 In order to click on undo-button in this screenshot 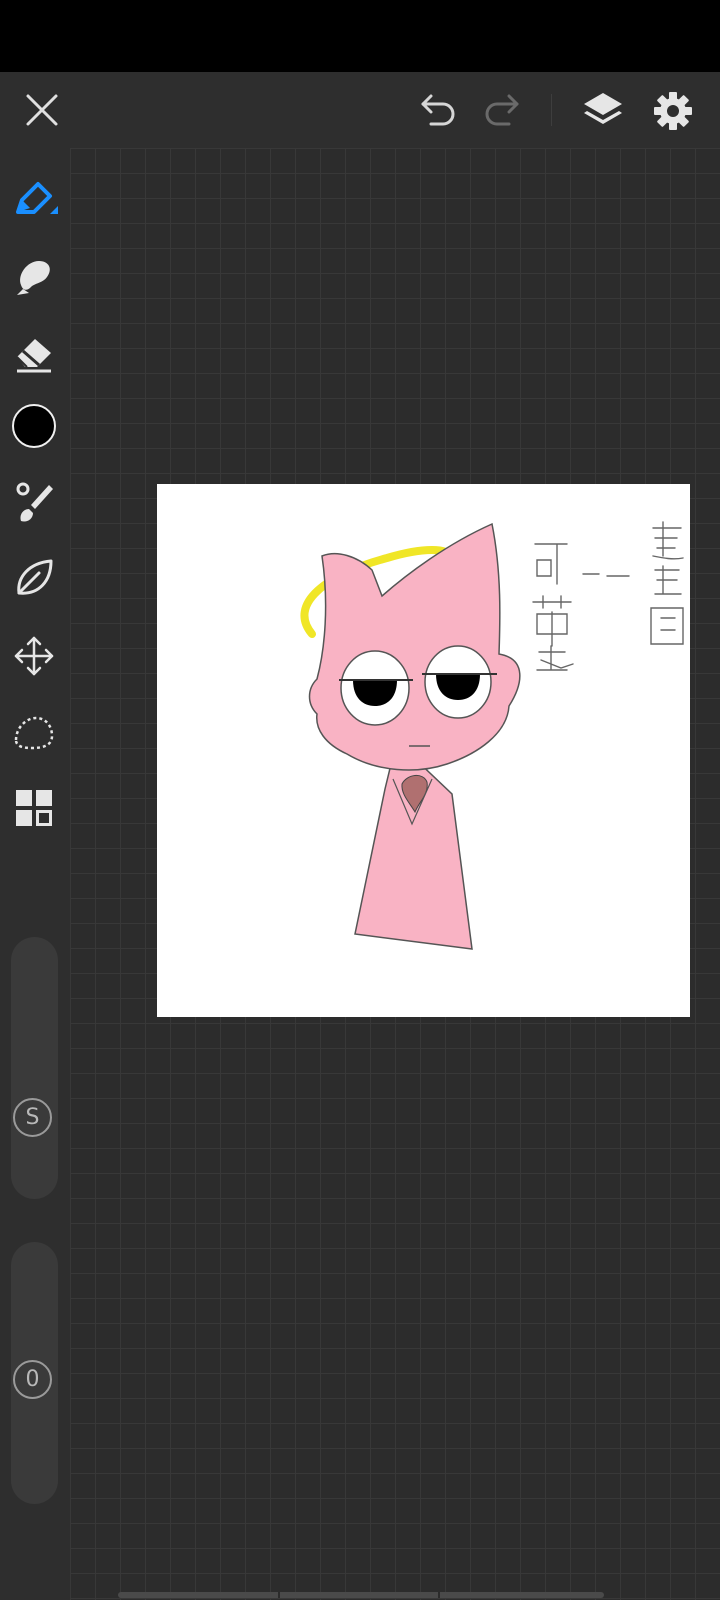, I will do `click(438, 110)`.